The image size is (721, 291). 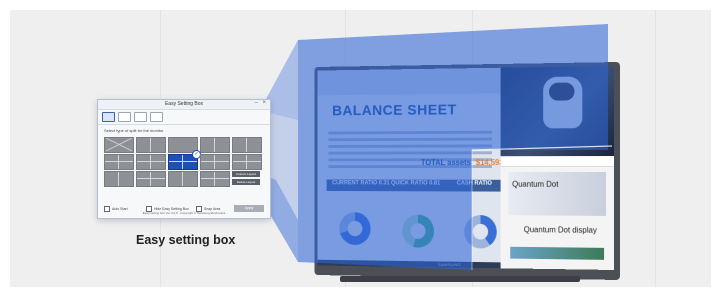 I want to click on monitor-stand, so click(x=460, y=279).